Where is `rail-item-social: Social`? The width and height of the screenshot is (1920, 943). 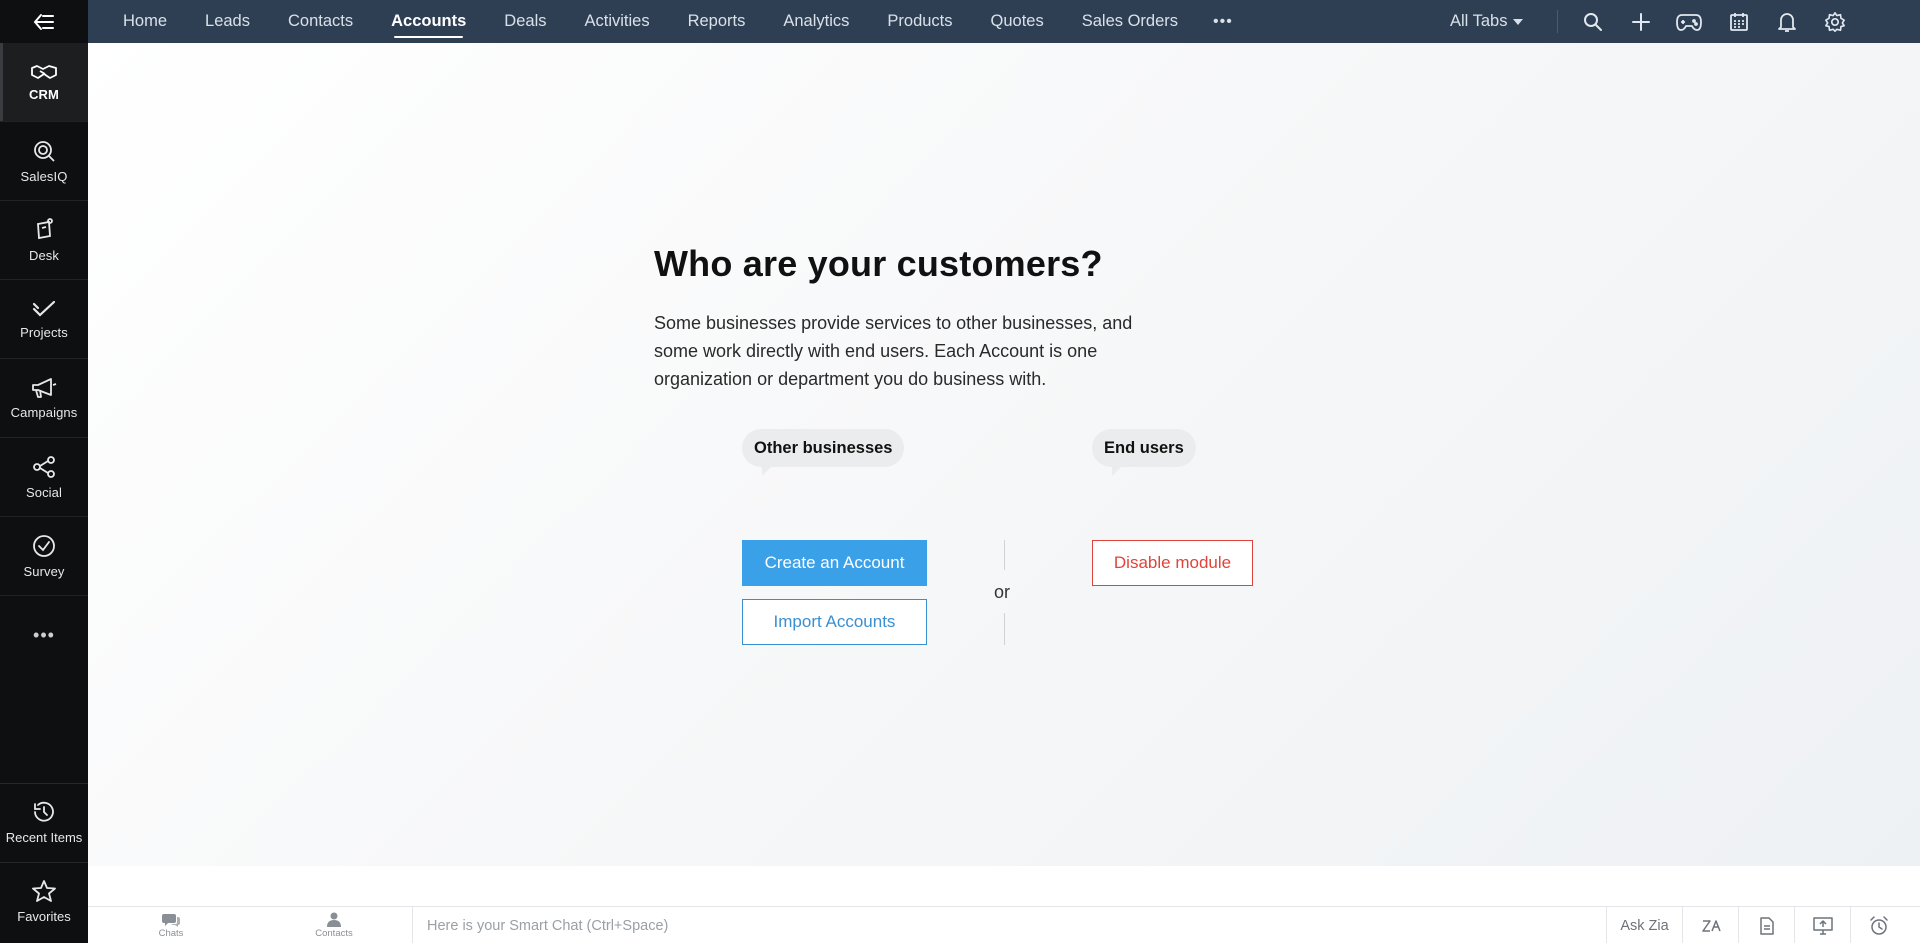
rail-item-social: Social is located at coordinates (44, 477).